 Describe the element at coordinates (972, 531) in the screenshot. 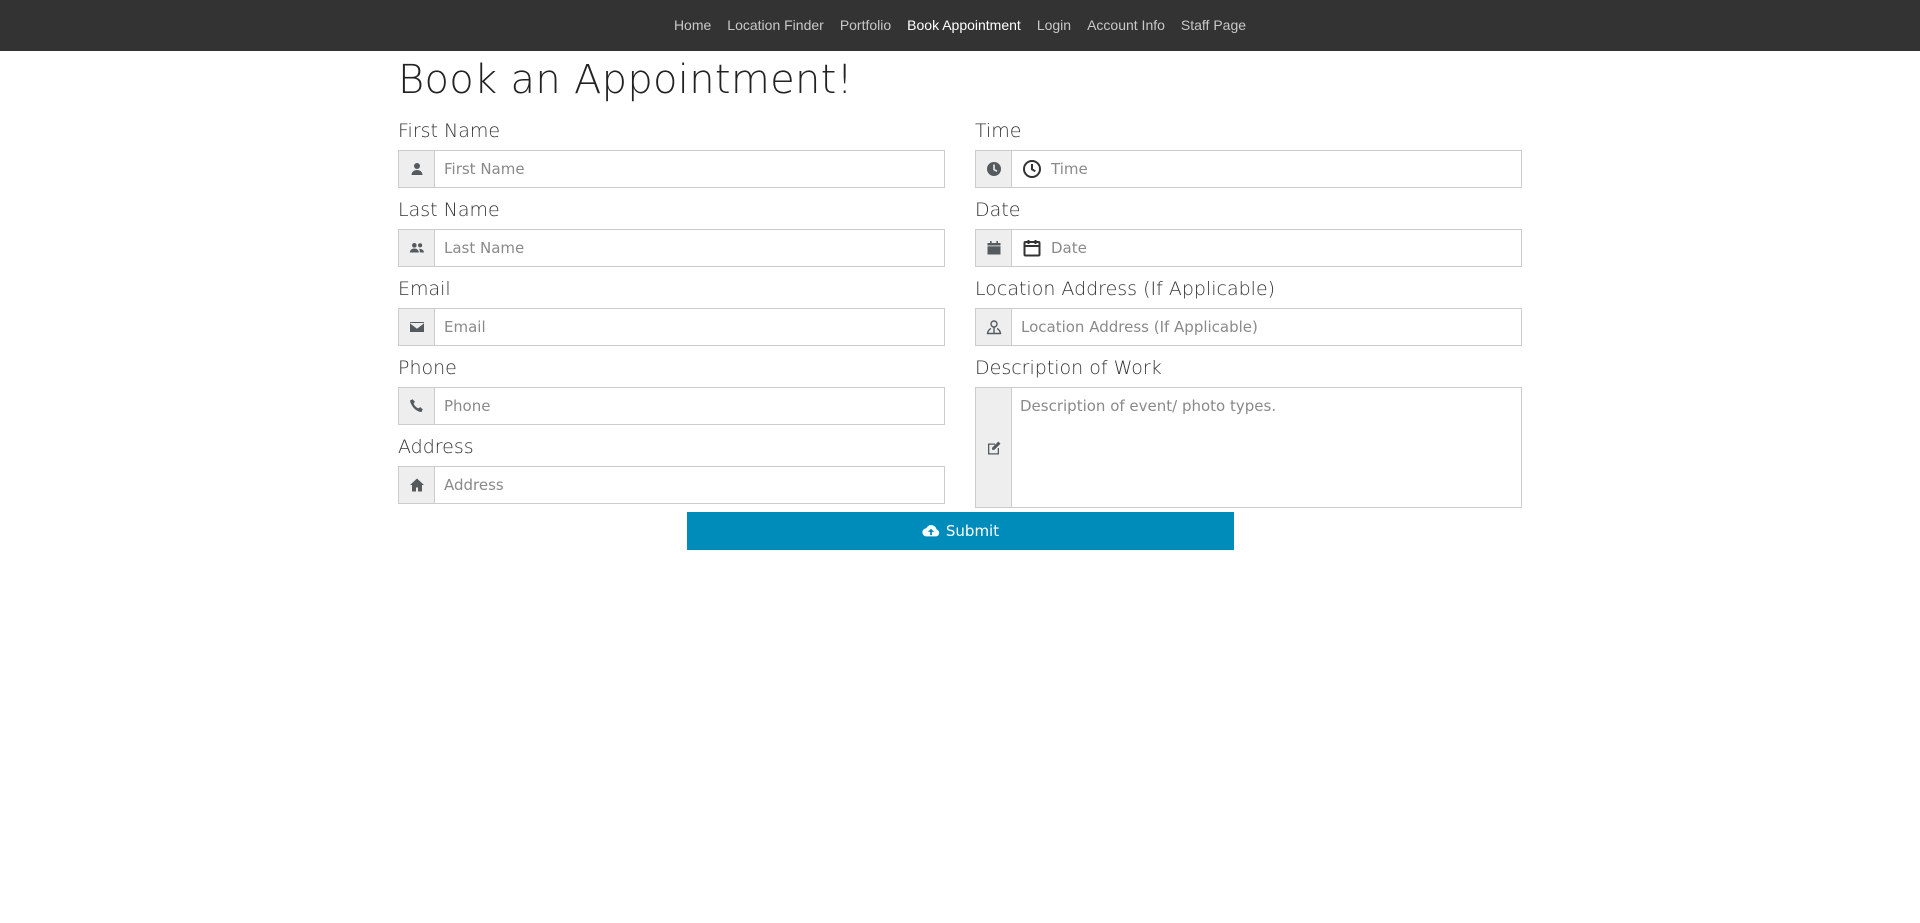

I see `submit-label: Submit` at that location.